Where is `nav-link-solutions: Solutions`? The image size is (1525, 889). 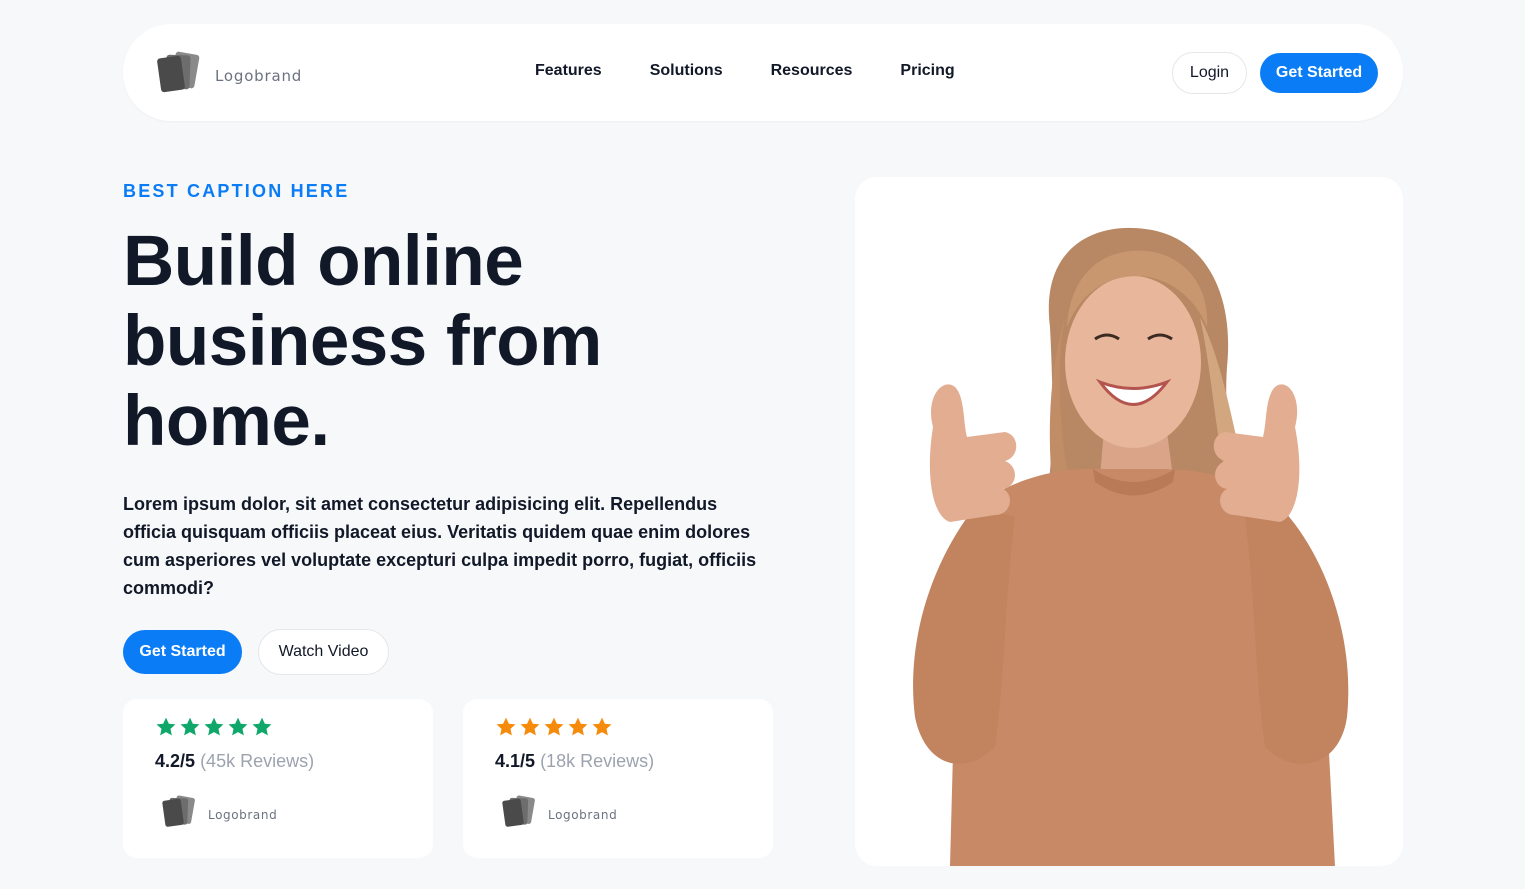
nav-link-solutions: Solutions is located at coordinates (686, 71).